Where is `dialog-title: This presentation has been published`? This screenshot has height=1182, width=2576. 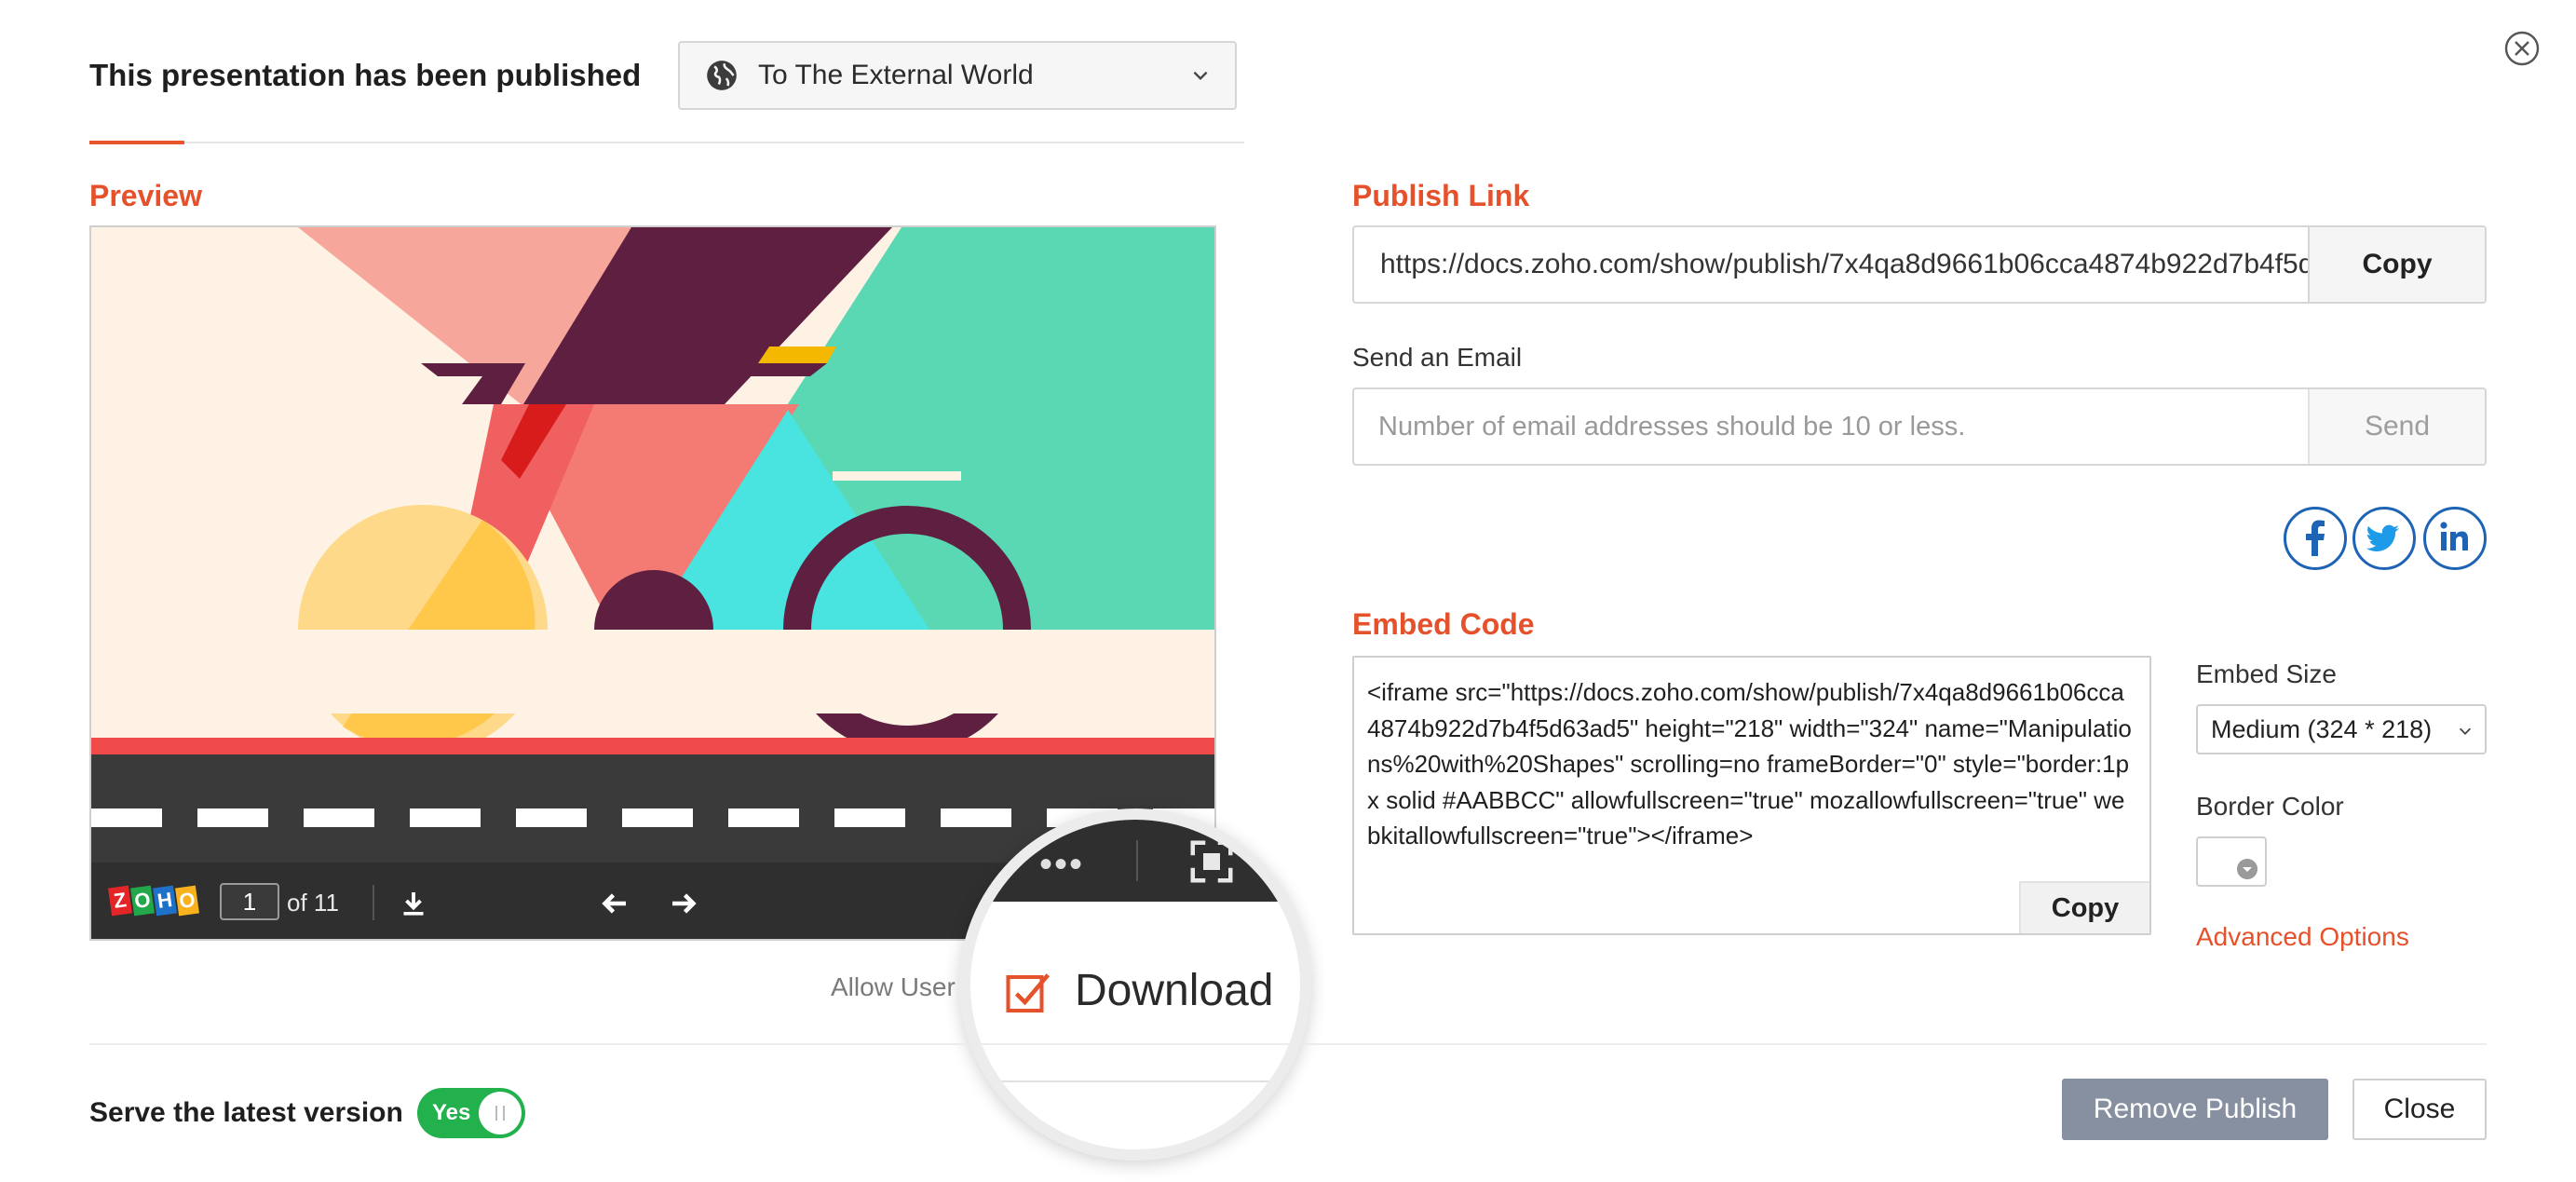 dialog-title: This presentation has been published is located at coordinates (365, 75).